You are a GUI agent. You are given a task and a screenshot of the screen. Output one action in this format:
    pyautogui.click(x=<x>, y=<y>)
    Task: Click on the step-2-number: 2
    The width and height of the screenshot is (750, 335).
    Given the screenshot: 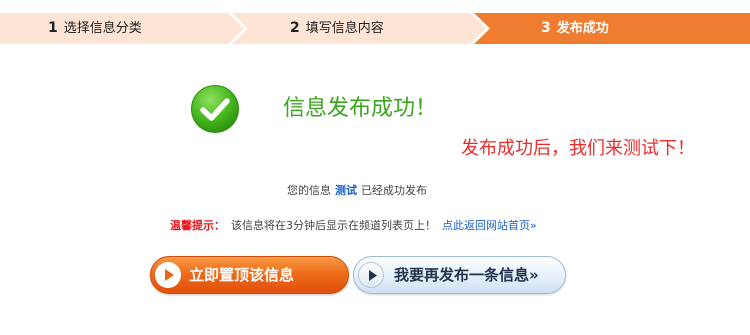 What is the action you would take?
    pyautogui.click(x=295, y=28)
    